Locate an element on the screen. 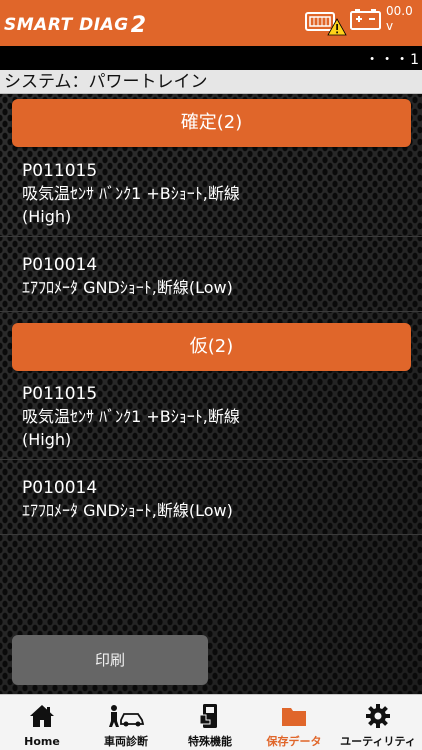 The height and width of the screenshot is (750, 422). tab-utility: ユーティリティ is located at coordinates (379, 722).